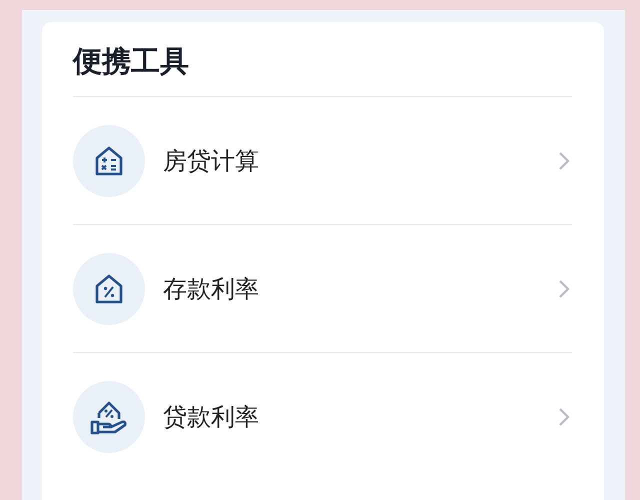  Describe the element at coordinates (211, 417) in the screenshot. I see `tool-label: 贷款利率` at that location.